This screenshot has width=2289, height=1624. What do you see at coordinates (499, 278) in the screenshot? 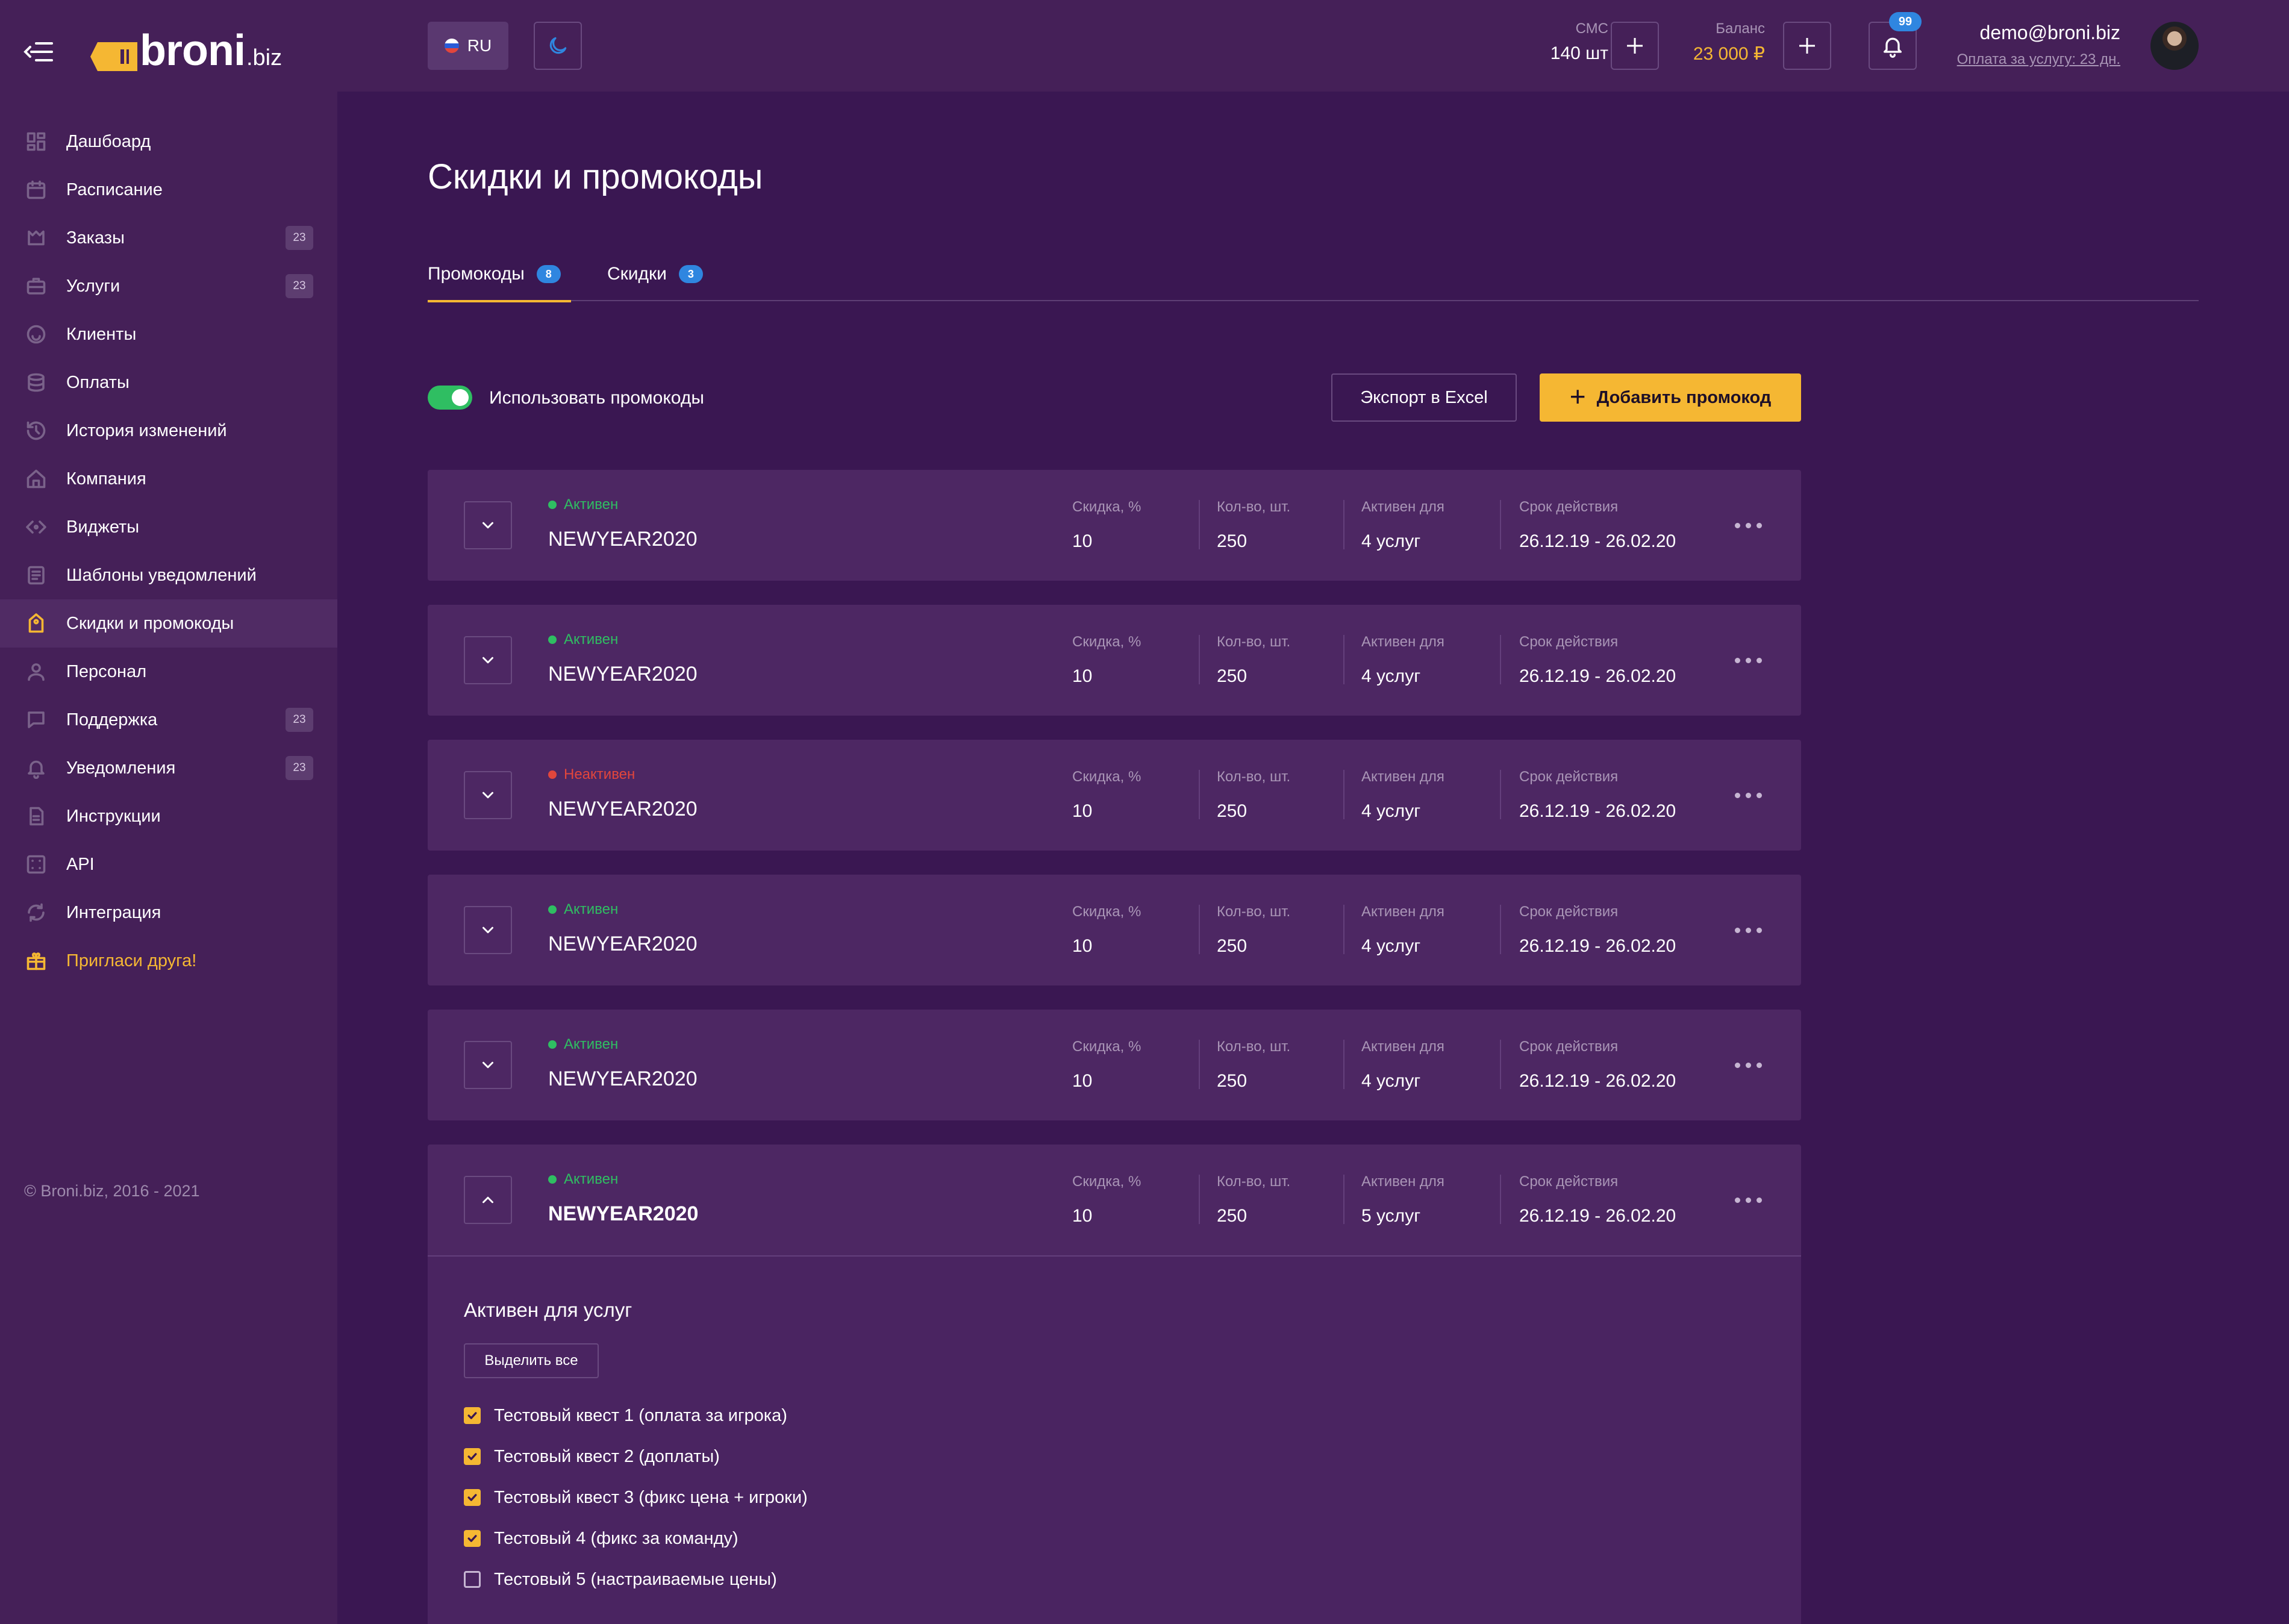
I see `tab-promocodes: Промокоды 8` at bounding box center [499, 278].